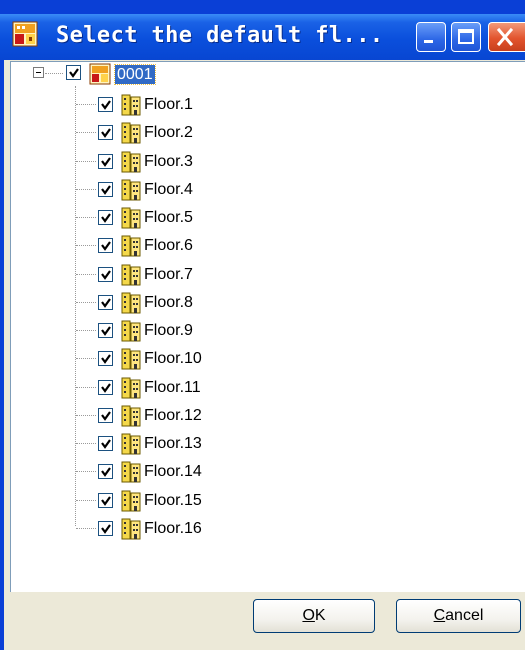 This screenshot has height=650, width=525. I want to click on maximize-button, so click(466, 37).